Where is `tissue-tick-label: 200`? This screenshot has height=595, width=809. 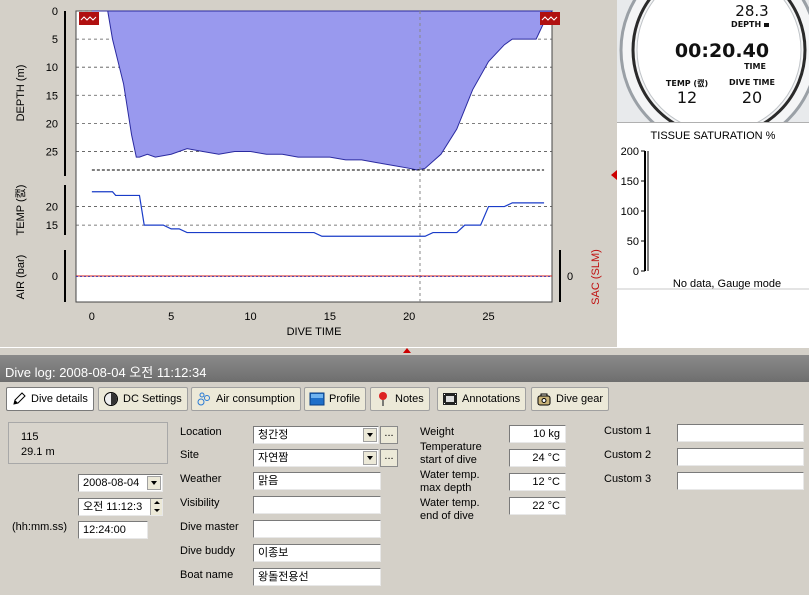
tissue-tick-label: 200 is located at coordinates (630, 152).